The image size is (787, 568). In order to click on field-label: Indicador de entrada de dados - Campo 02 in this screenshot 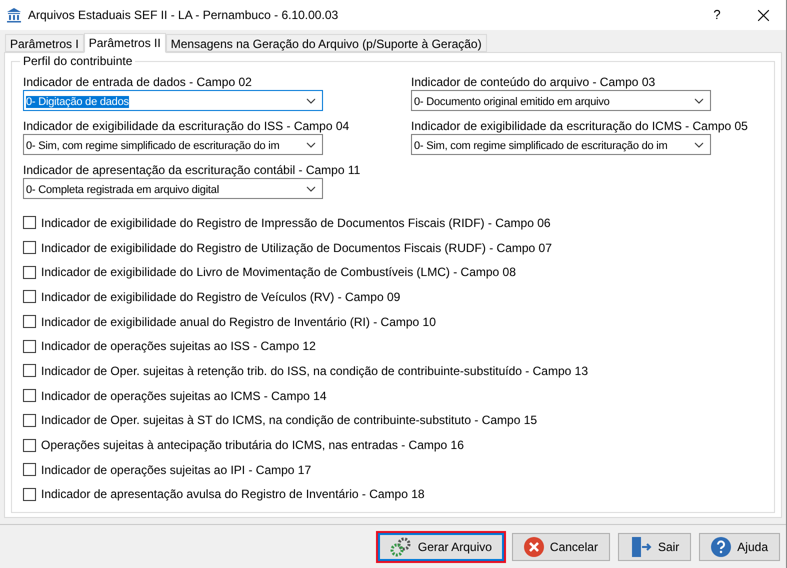, I will do `click(138, 82)`.